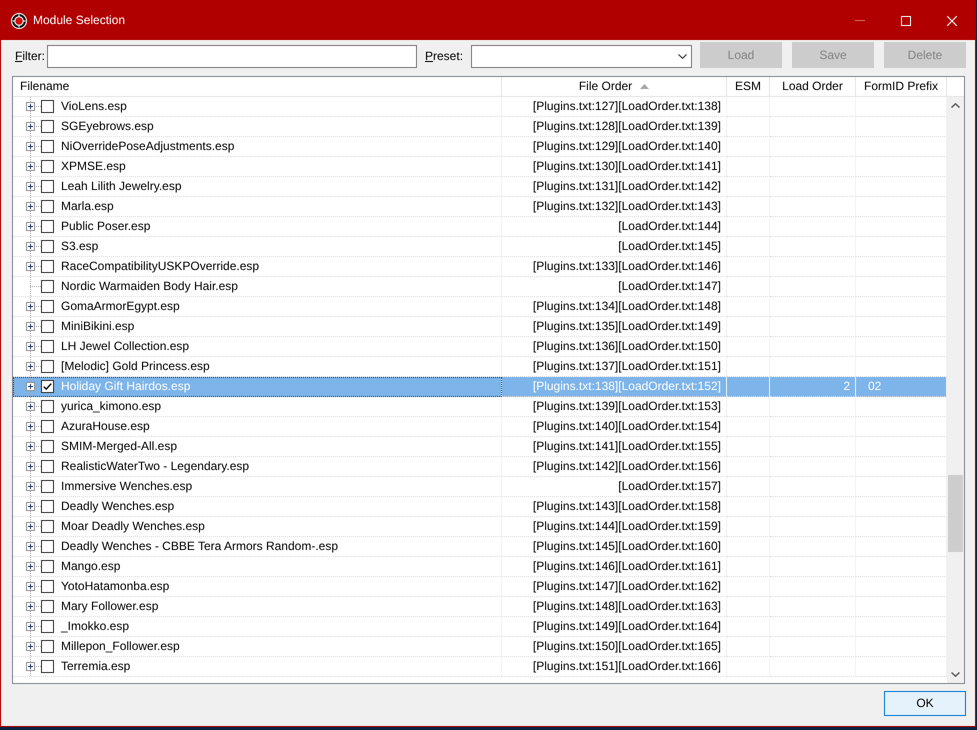 Image resolution: width=977 pixels, height=730 pixels. What do you see at coordinates (925, 703) in the screenshot?
I see `ok-button: OK` at bounding box center [925, 703].